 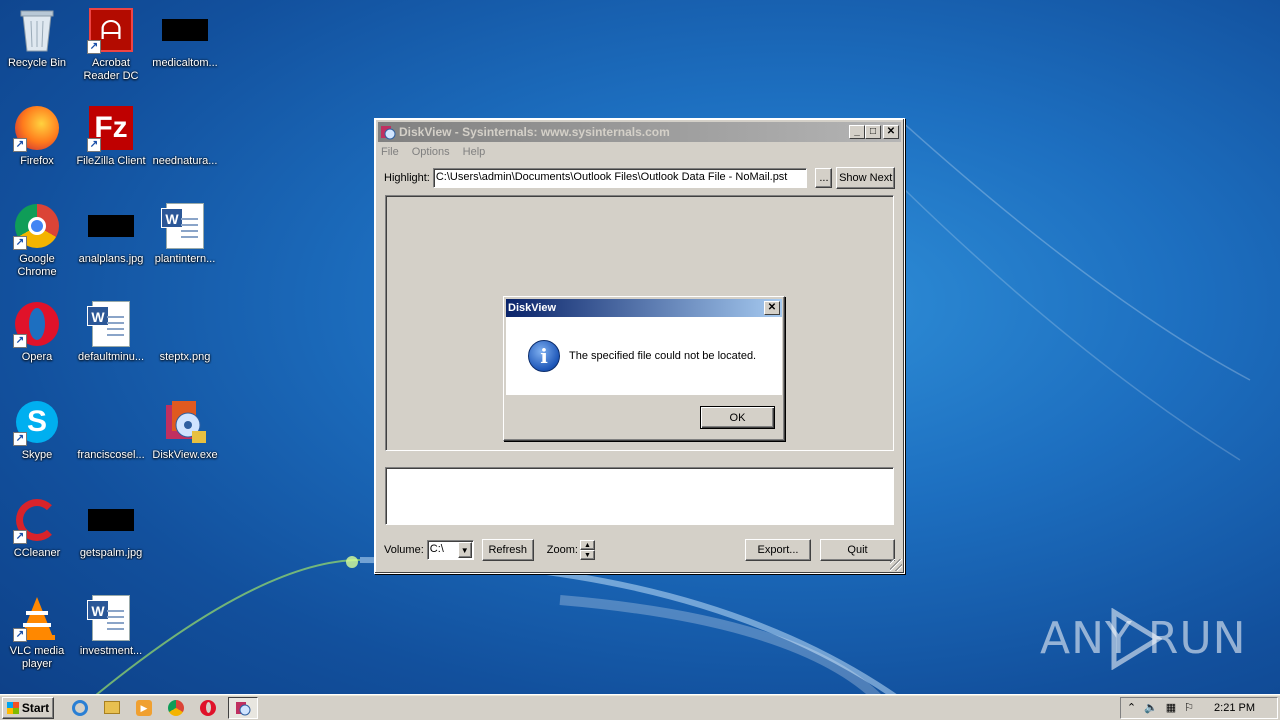 I want to click on taskbar-media-player-icon: ▶, so click(x=144, y=708).